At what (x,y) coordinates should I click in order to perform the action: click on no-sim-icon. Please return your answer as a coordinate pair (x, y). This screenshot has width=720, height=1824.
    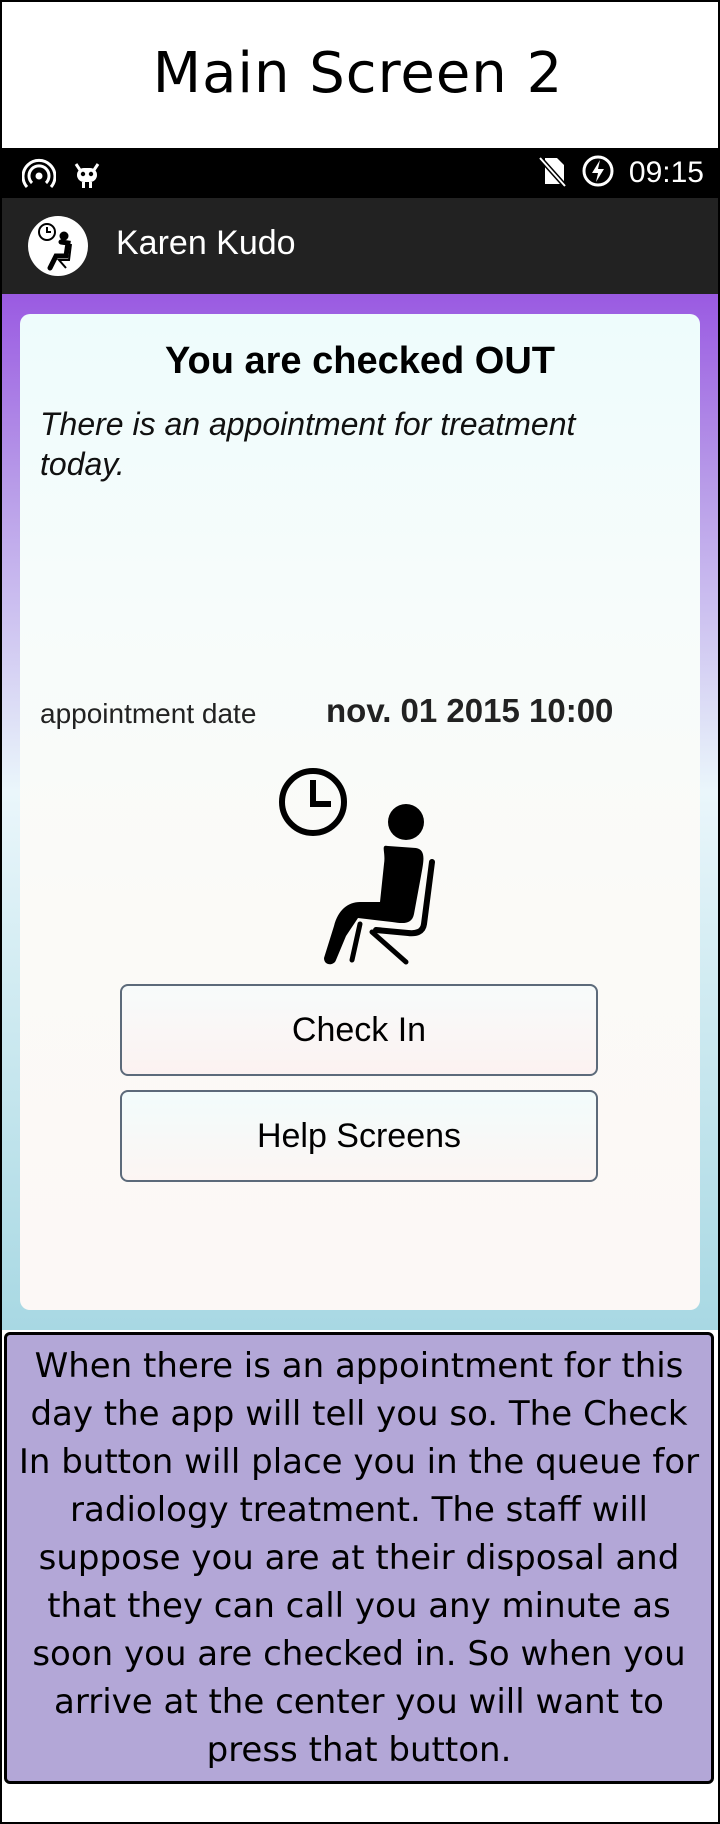
    Looking at the image, I should click on (552, 173).